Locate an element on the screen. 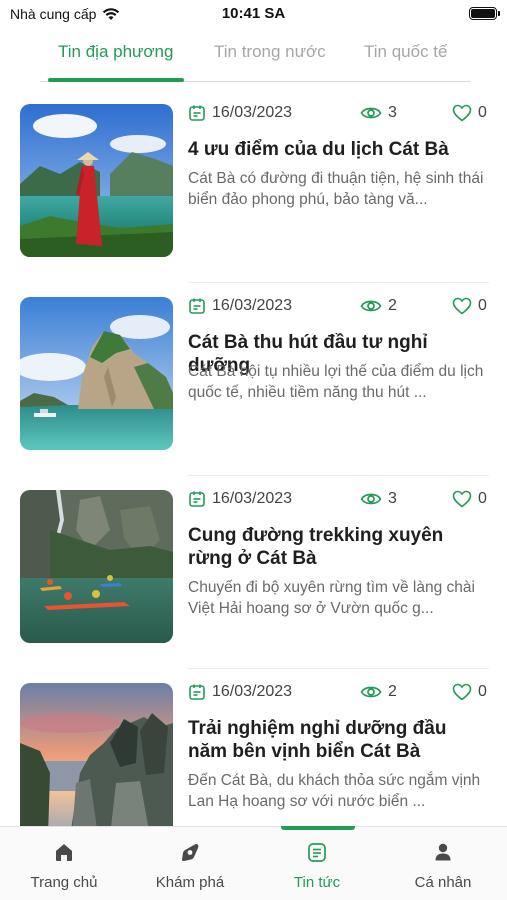 The width and height of the screenshot is (507, 900). battery-tip is located at coordinates (499, 13).